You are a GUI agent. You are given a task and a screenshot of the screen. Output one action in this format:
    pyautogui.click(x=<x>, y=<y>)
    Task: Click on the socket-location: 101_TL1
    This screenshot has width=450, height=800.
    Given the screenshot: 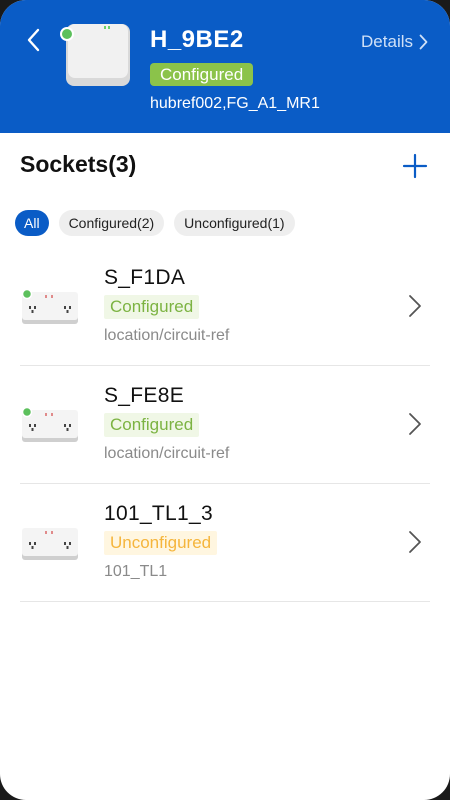 What is the action you would take?
    pyautogui.click(x=136, y=571)
    